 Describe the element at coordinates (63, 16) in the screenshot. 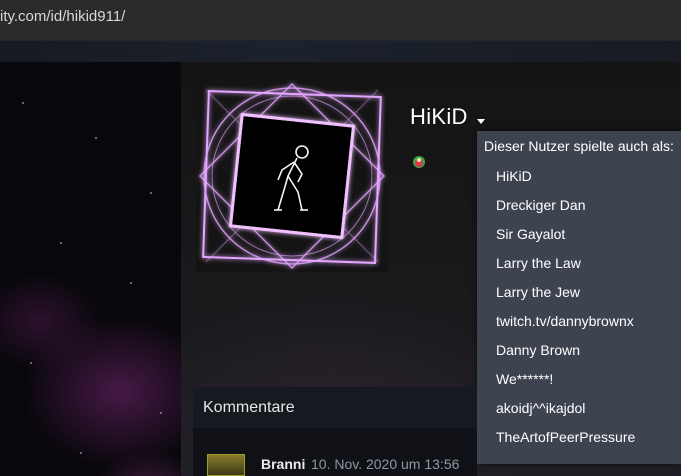

I see `url-text: ity.com/id/hikid911/` at that location.